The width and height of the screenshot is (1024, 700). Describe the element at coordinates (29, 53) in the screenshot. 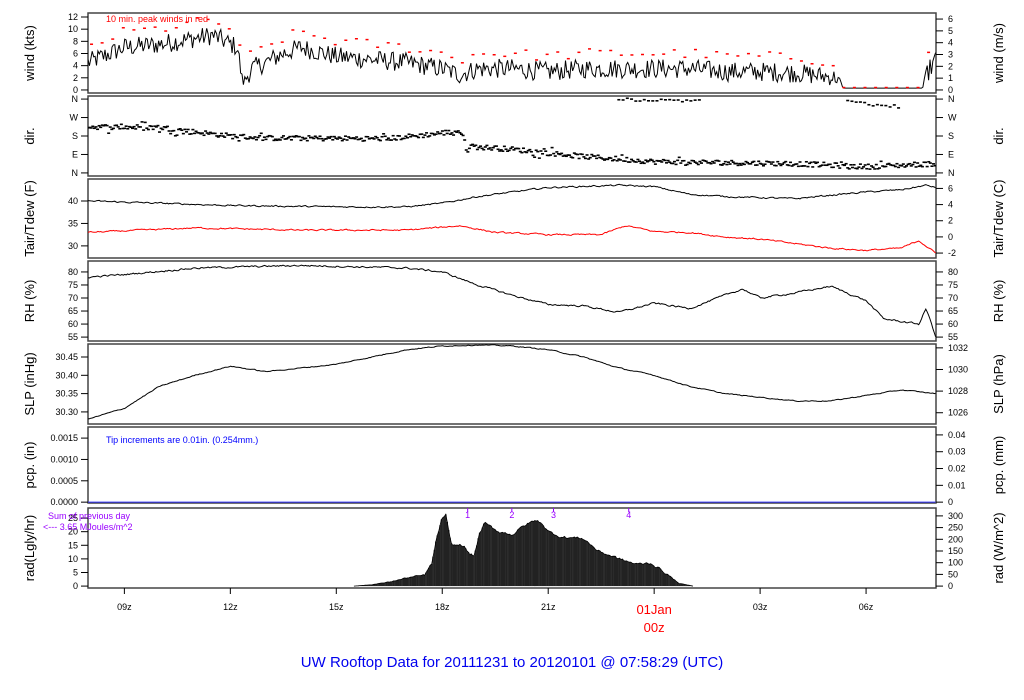

I see `y-axis-label-left: wind (kts)` at that location.